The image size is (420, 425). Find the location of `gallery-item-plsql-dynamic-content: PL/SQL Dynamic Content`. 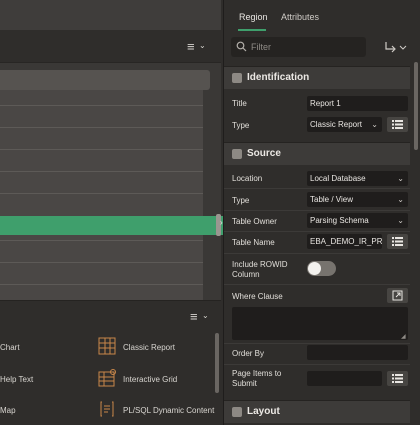

gallery-item-plsql-dynamic-content: PL/SQL Dynamic Content is located at coordinates (168, 410).